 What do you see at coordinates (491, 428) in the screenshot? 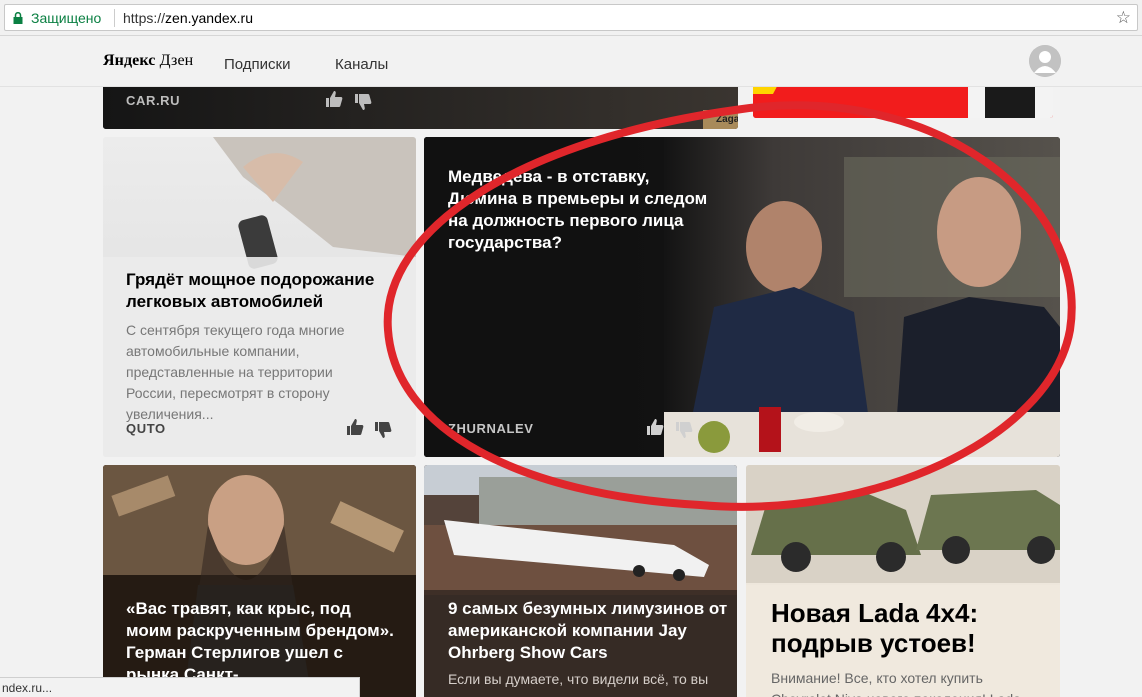
I see `card-source: ZHURNALEV` at bounding box center [491, 428].